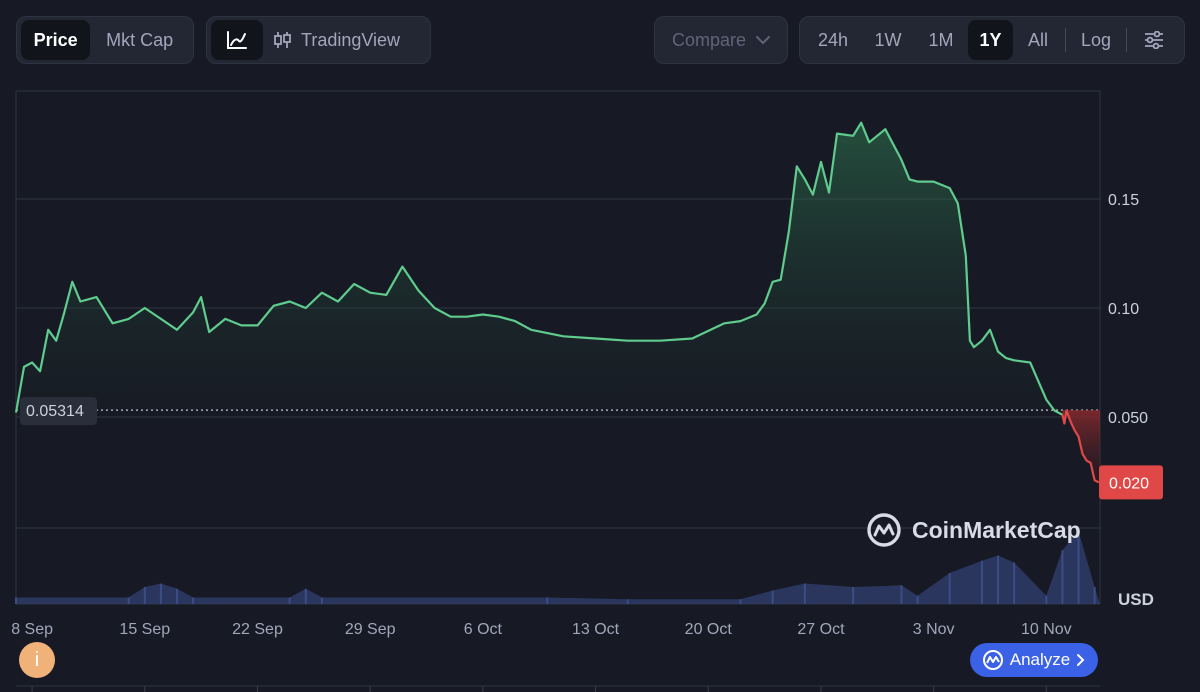 This screenshot has width=1200, height=692. I want to click on x-tick-label: 29 Sep, so click(370, 629).